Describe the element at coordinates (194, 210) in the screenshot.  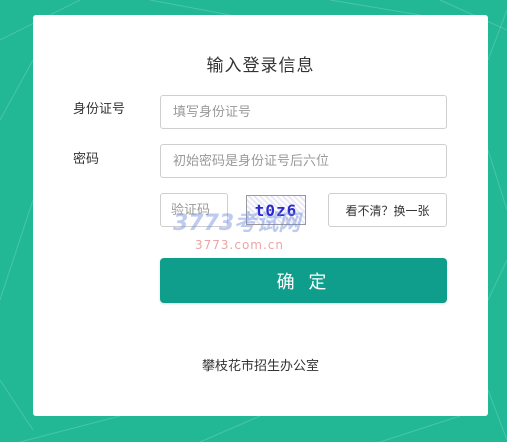
I see `captcha-input` at that location.